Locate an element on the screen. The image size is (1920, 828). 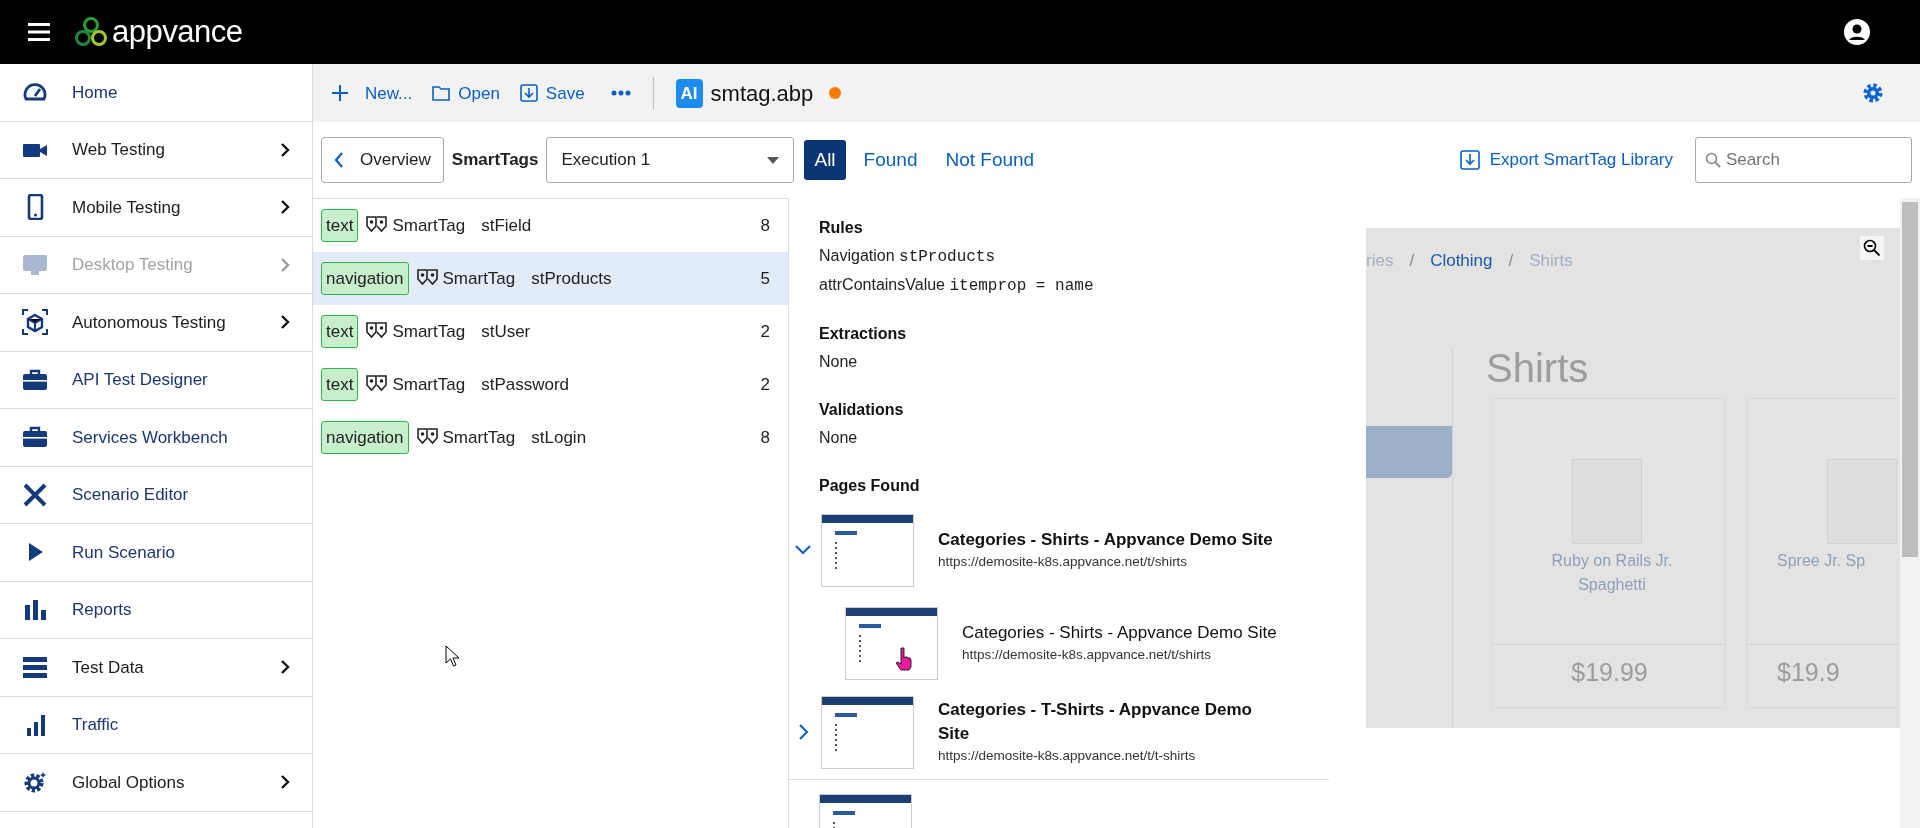
count-text: 5 is located at coordinates (765, 278).